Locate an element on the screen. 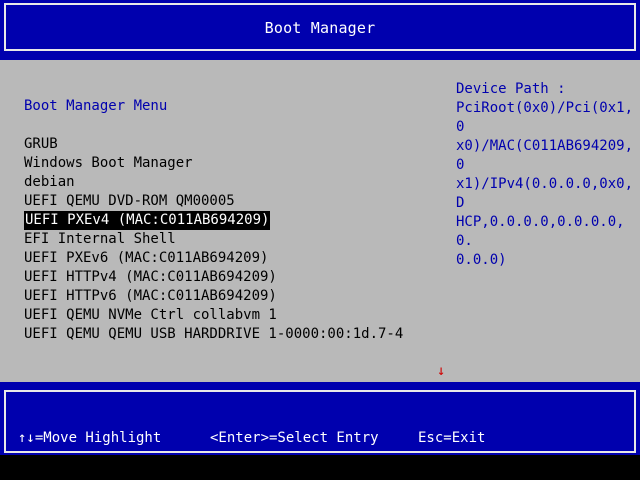  footer-select-hint: <Enter>=Select Entry is located at coordinates (294, 438).